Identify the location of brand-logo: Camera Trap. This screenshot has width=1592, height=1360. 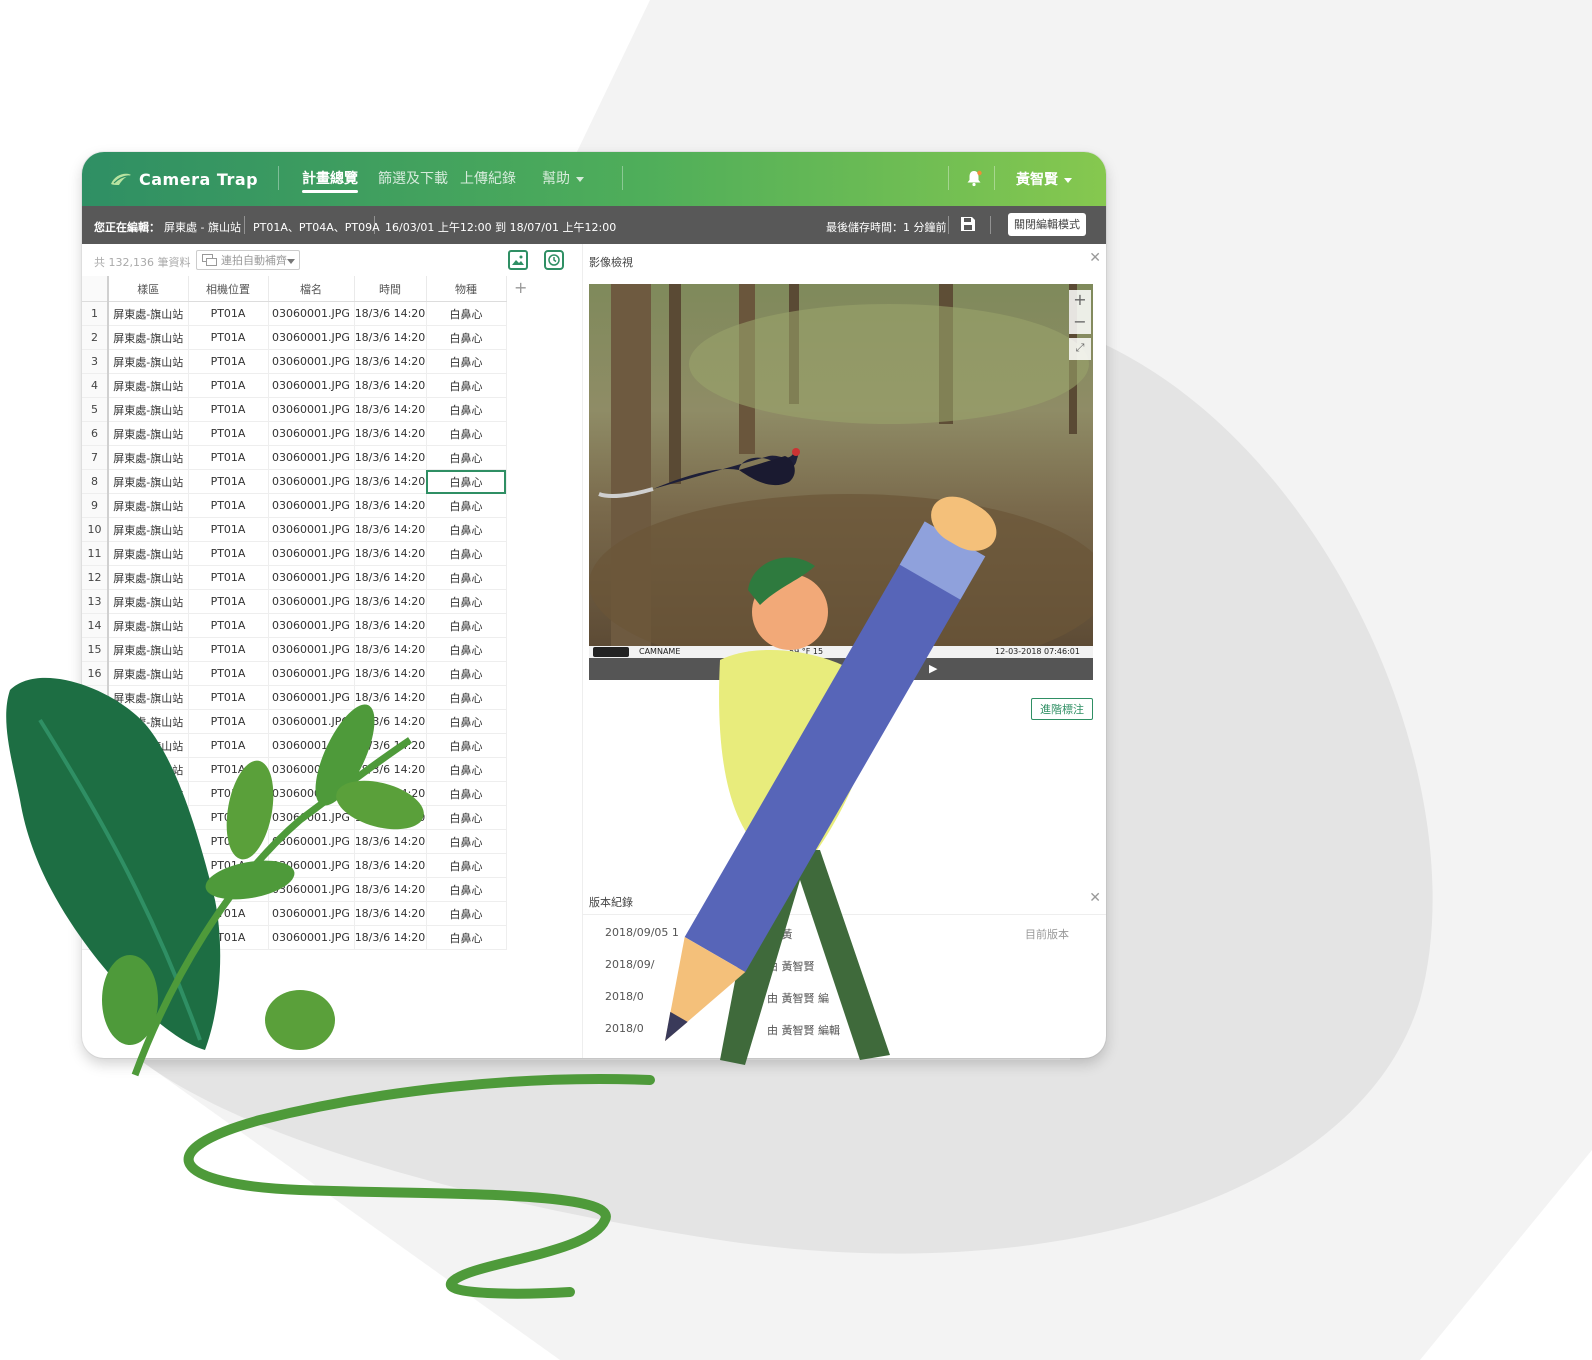
(184, 179).